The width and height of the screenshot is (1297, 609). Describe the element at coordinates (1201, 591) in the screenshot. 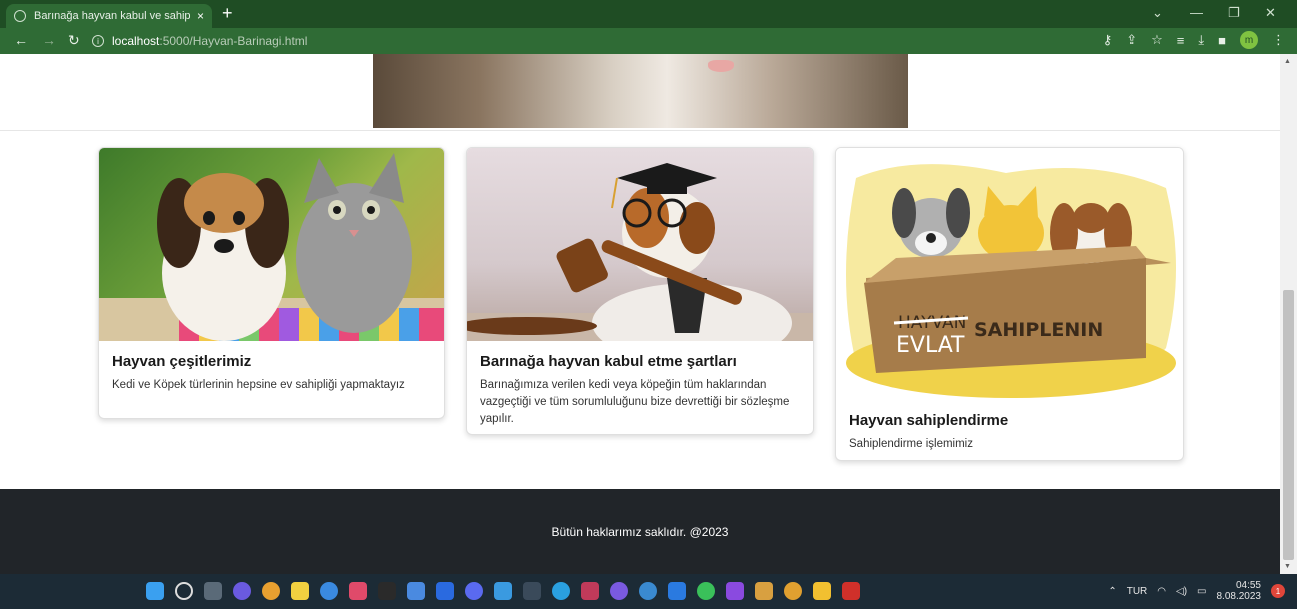

I see `battery-icon: ▭` at that location.